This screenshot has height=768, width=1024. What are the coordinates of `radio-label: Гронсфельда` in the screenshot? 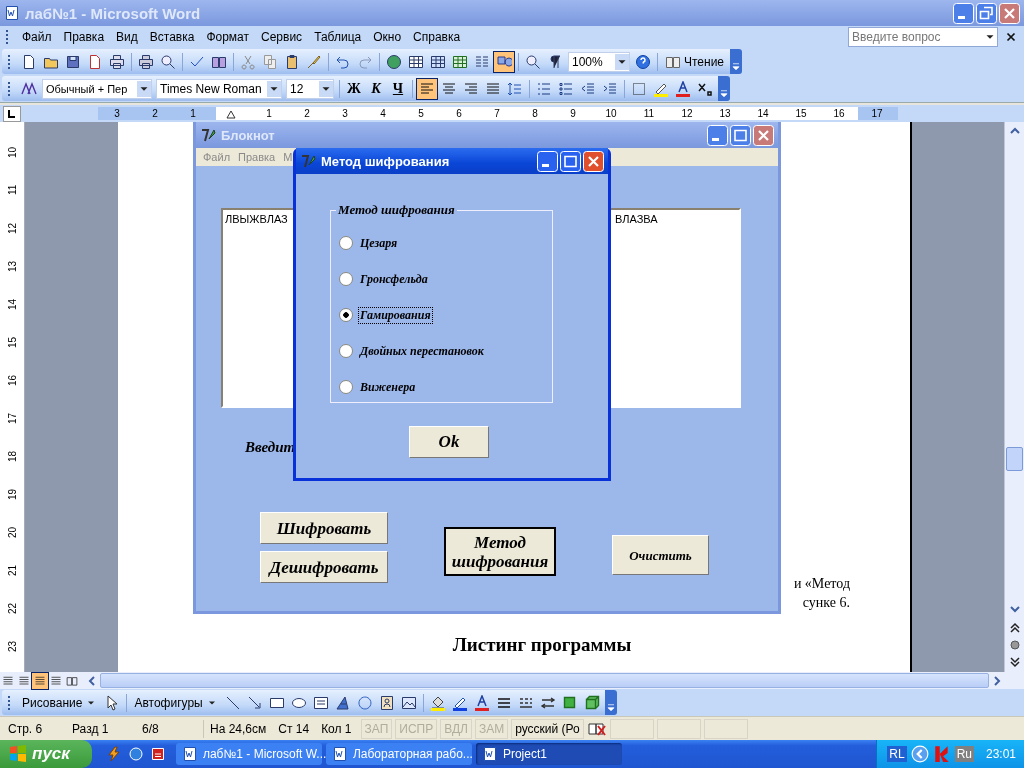 It's located at (394, 279).